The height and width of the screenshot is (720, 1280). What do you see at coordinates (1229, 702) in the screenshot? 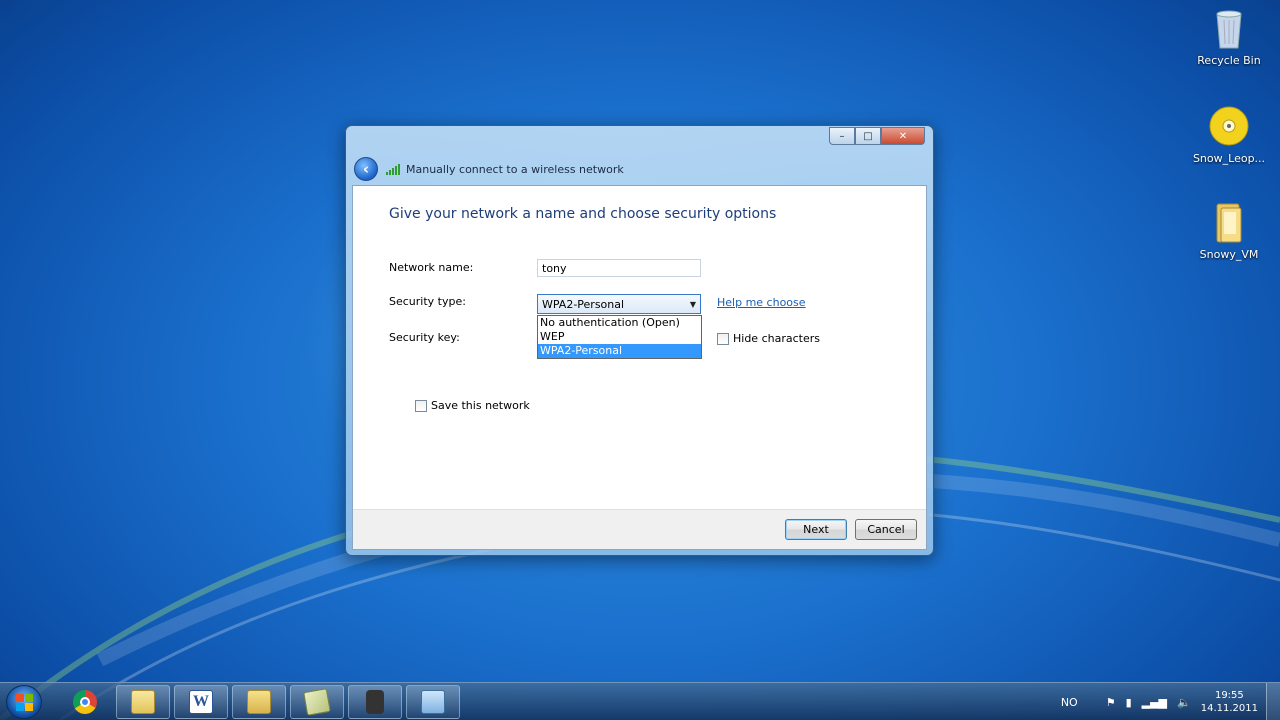
I see `clock: 19:55 14.11.2011` at bounding box center [1229, 702].